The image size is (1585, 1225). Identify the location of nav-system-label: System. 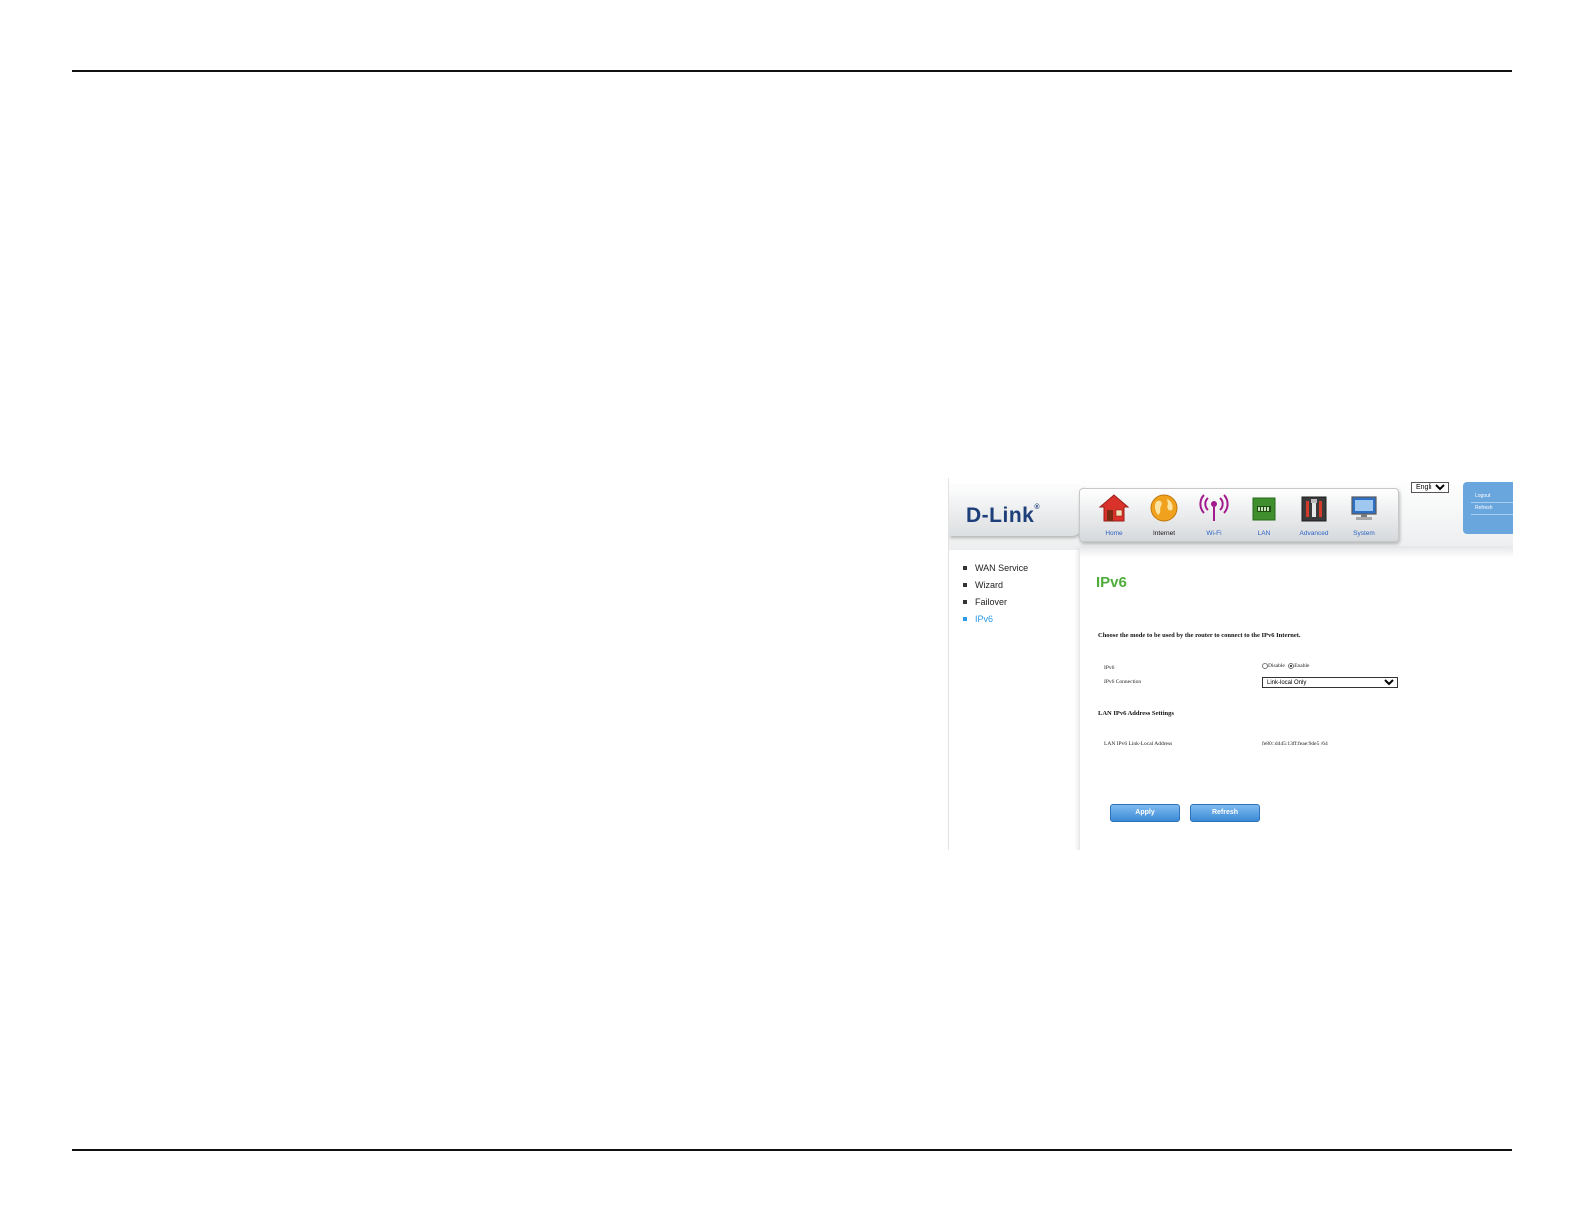
(1364, 533).